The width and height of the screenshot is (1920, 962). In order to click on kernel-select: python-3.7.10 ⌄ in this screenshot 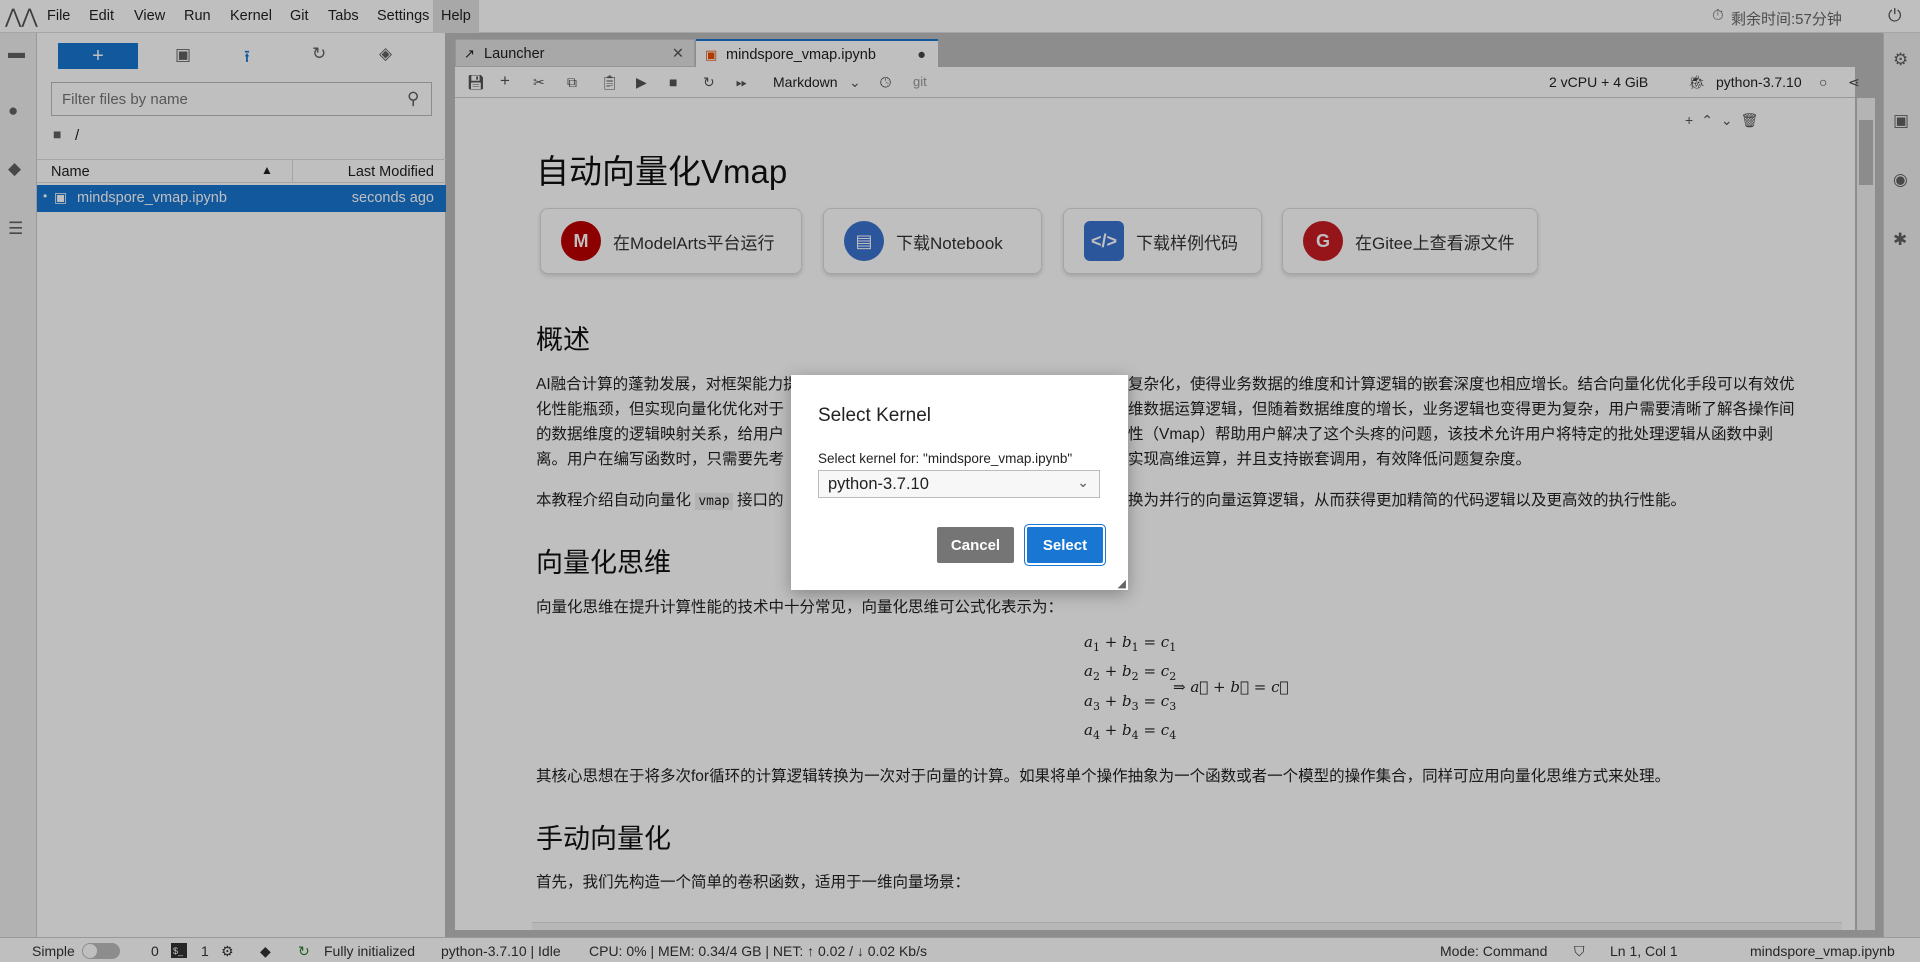, I will do `click(959, 484)`.